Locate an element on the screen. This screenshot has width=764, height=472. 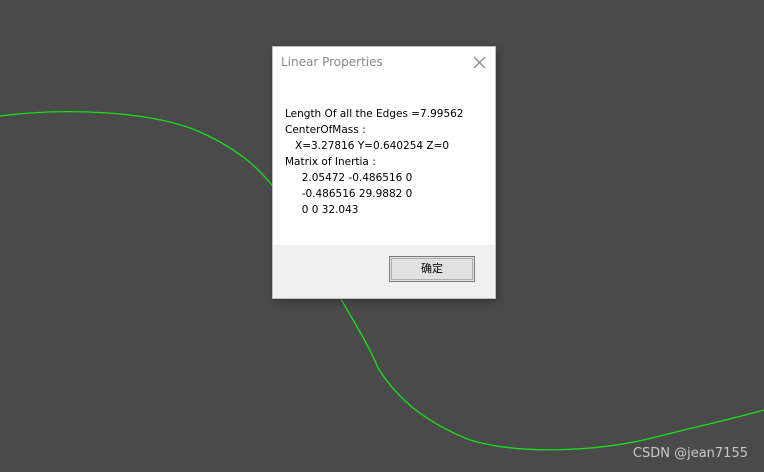
matrix-row-1: 2.05472 -0.486516 0 is located at coordinates (349, 178).